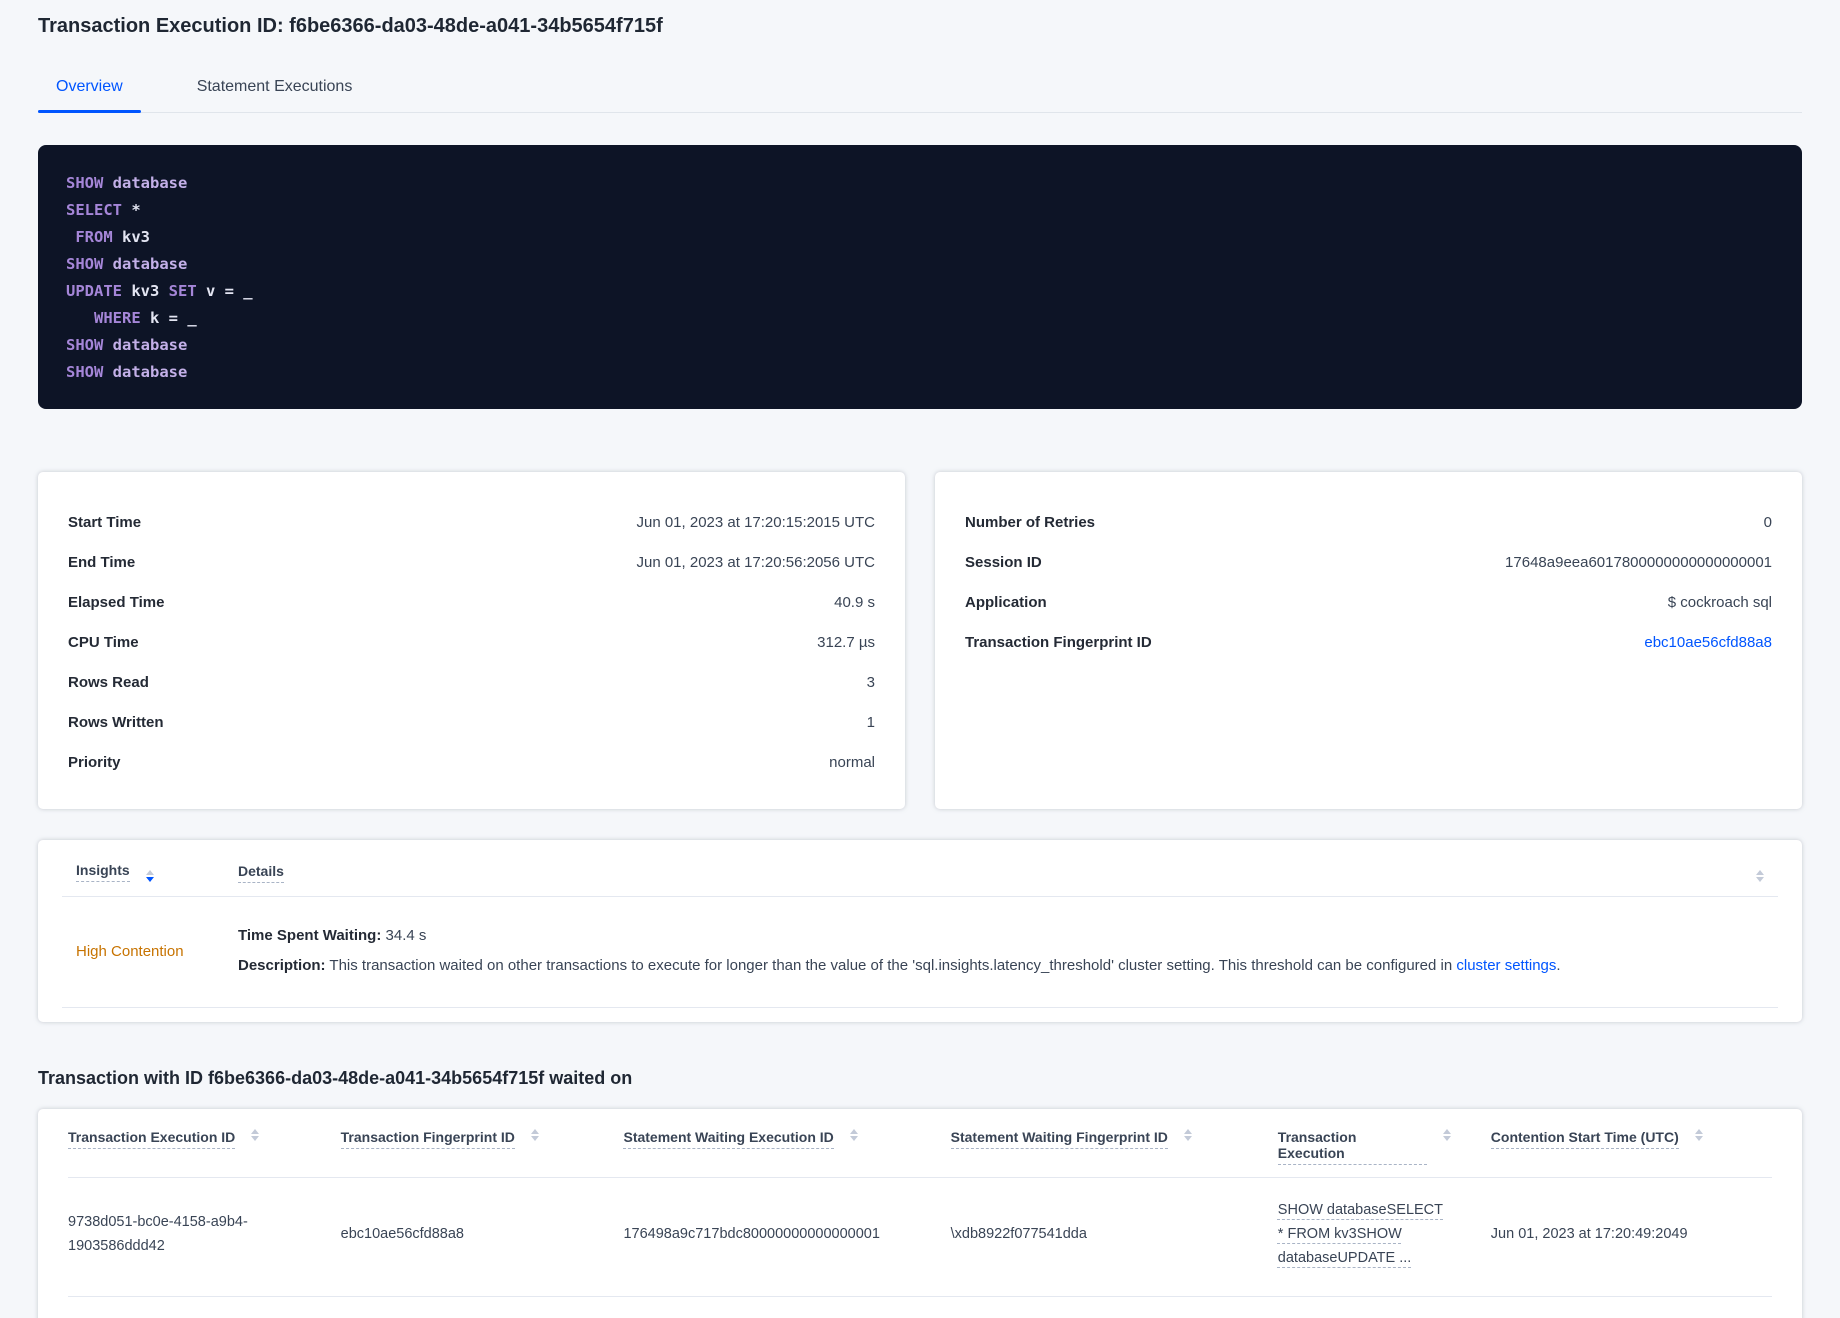 This screenshot has width=1840, height=1318. Describe the element at coordinates (920, 868) in the screenshot. I see `insights-table-header: Insights Details` at that location.